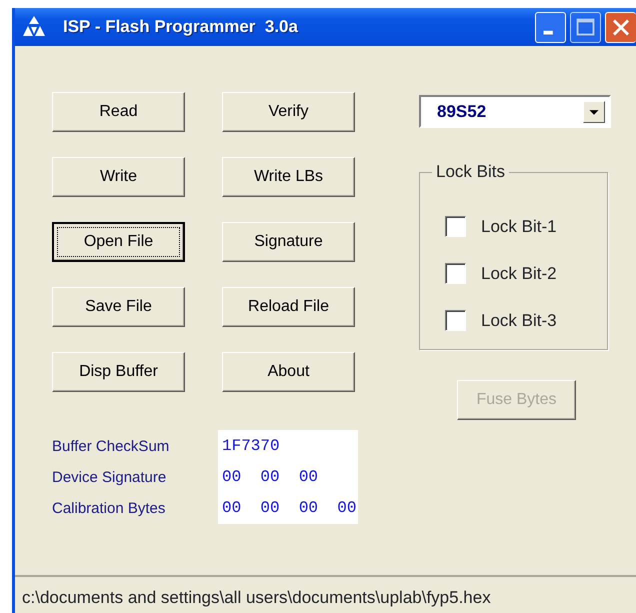  I want to click on checkbox-label: Lock Bit-1, so click(519, 227).